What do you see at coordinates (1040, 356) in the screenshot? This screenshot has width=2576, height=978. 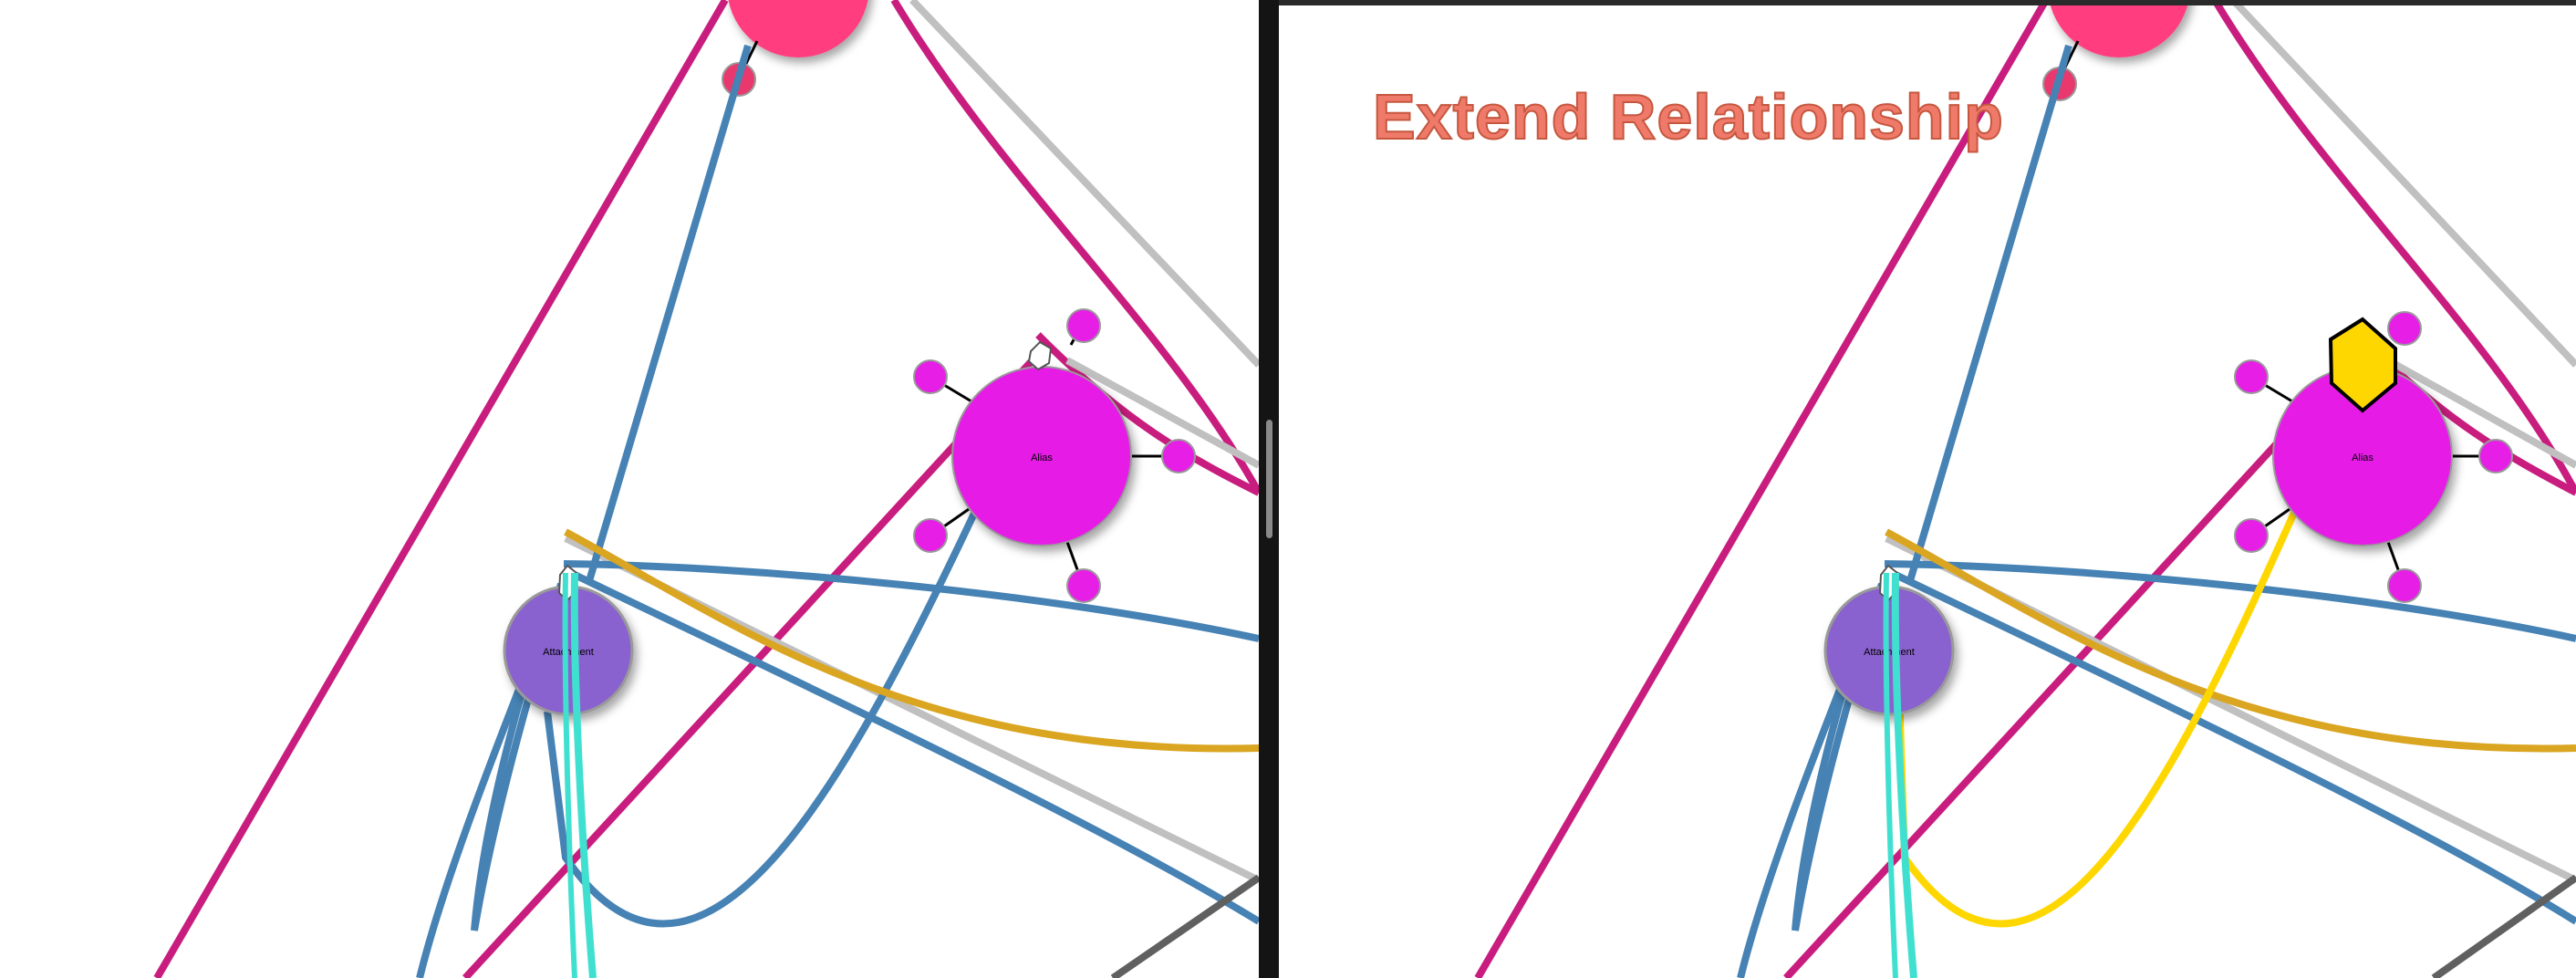 I see `handle-marker-white` at bounding box center [1040, 356].